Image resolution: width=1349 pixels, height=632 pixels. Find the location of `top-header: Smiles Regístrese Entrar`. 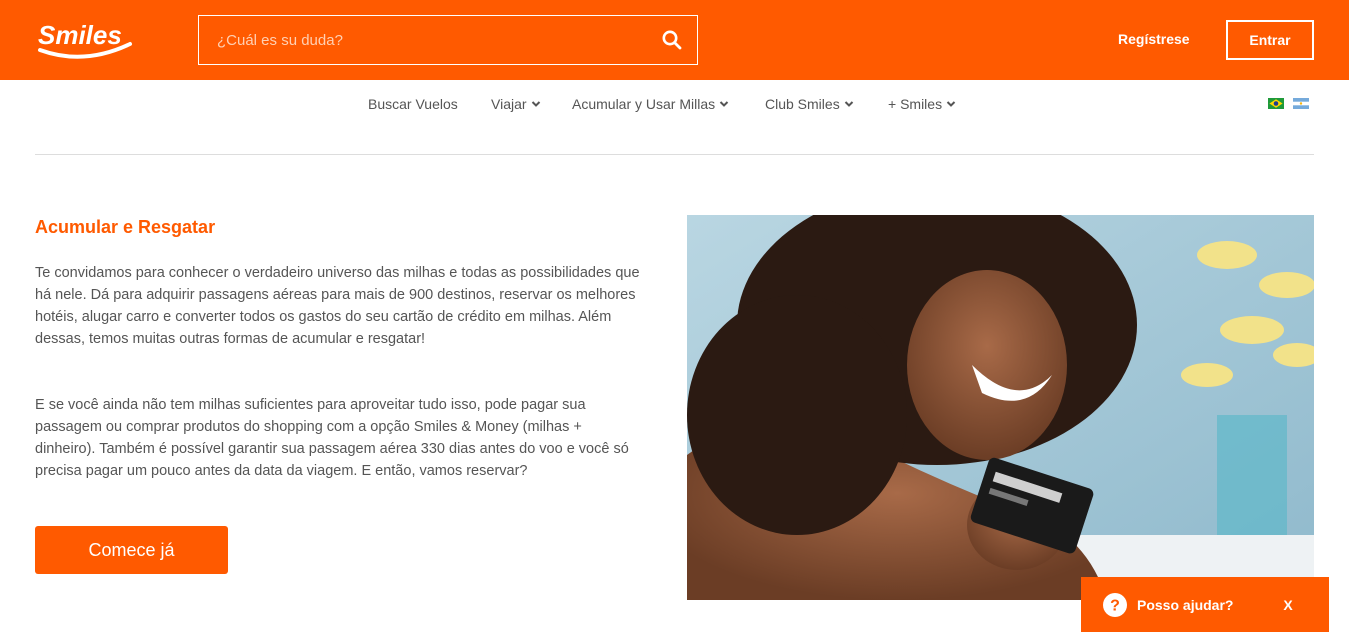

top-header: Smiles Regístrese Entrar is located at coordinates (674, 40).